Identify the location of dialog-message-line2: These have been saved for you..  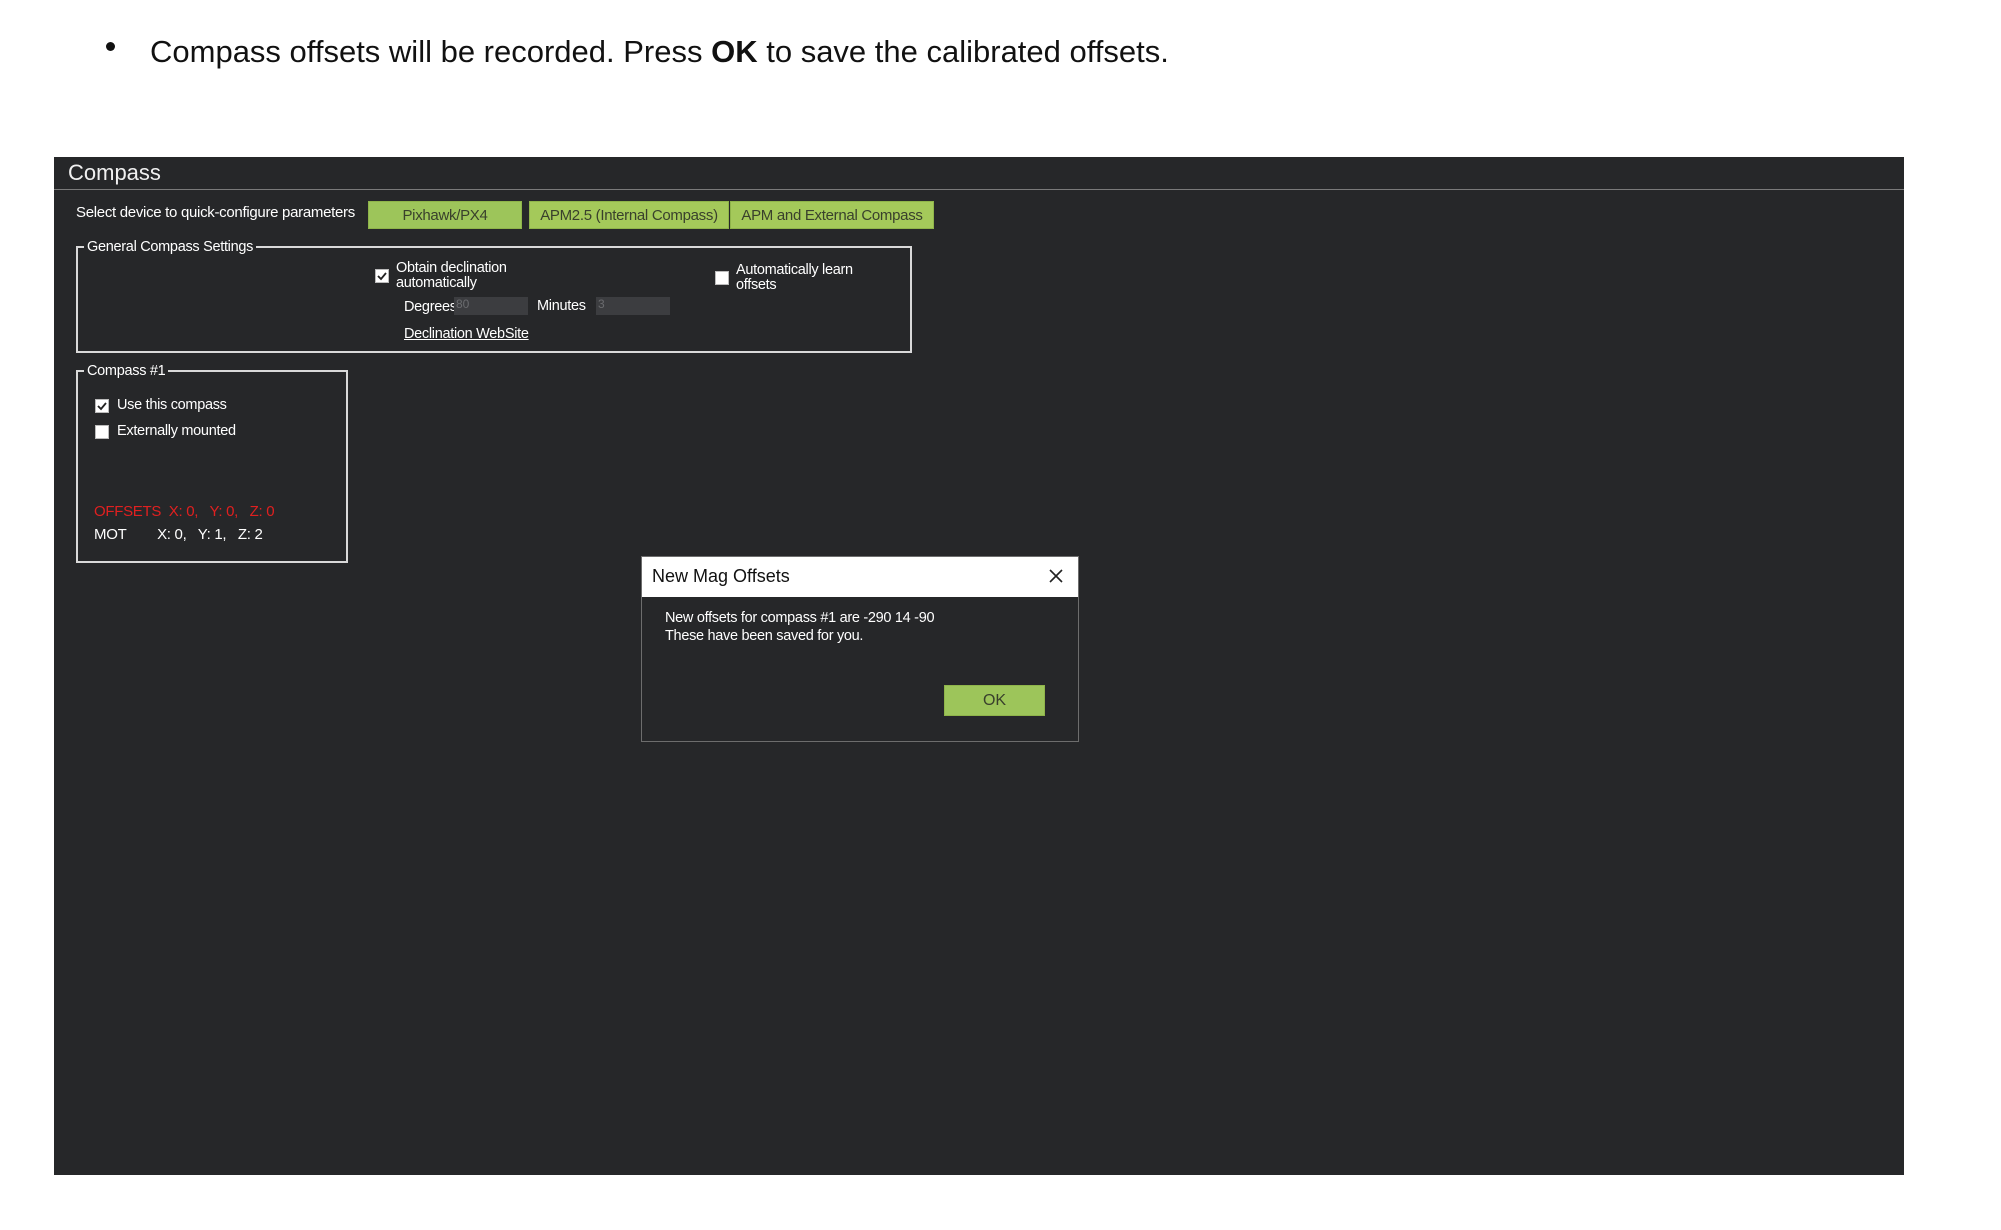
(764, 636).